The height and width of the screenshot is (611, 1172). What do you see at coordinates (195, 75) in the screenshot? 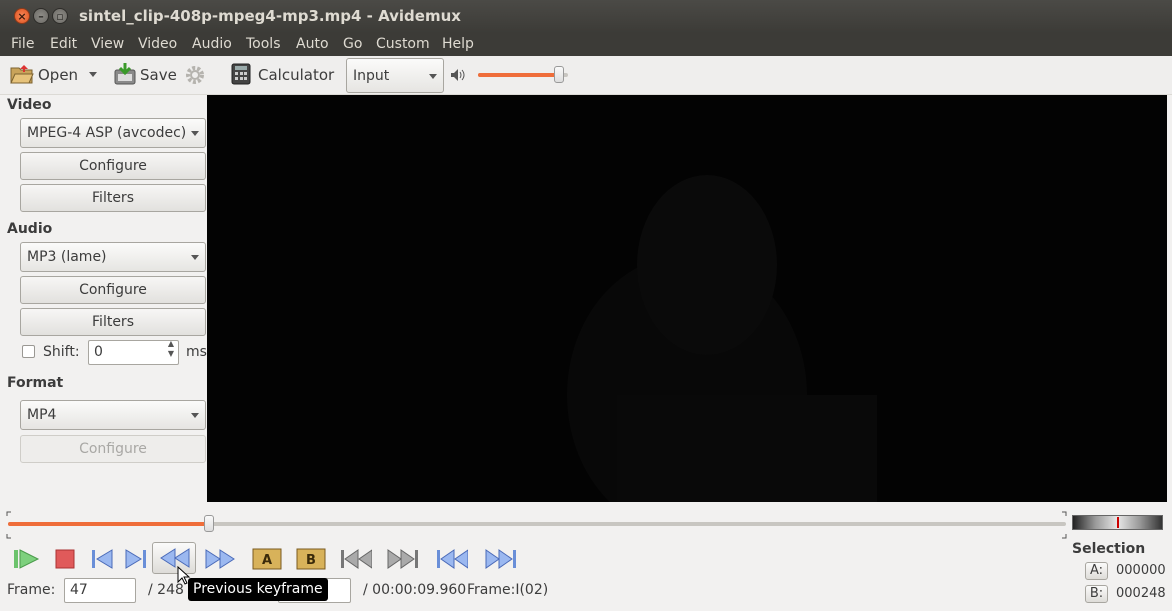
I see `gear-icon` at bounding box center [195, 75].